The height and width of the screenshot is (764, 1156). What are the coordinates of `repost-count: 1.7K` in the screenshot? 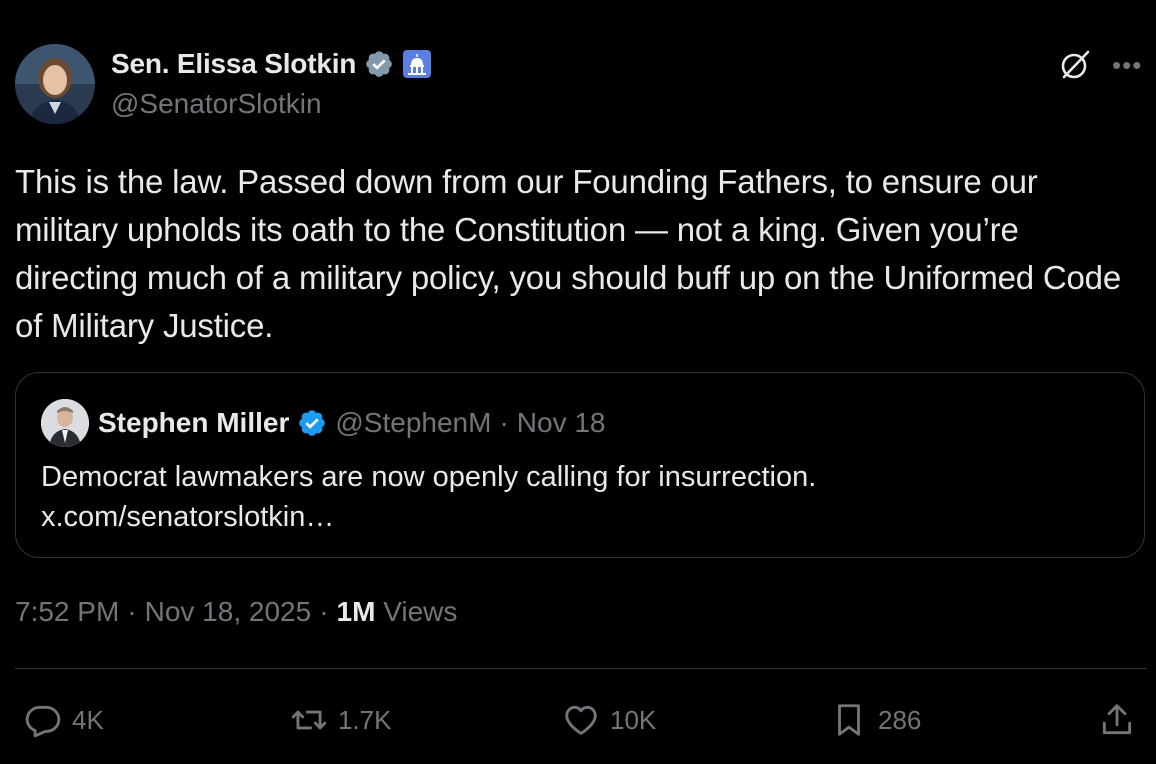 It's located at (365, 719).